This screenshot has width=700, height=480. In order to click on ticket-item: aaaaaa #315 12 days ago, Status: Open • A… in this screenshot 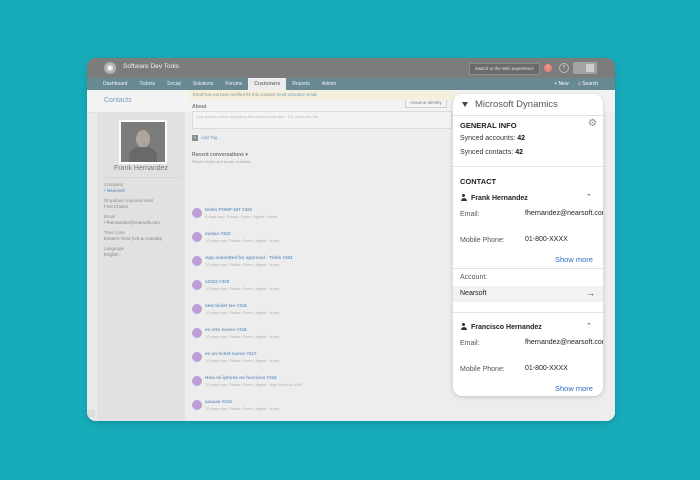, I will do `click(317, 407)`.